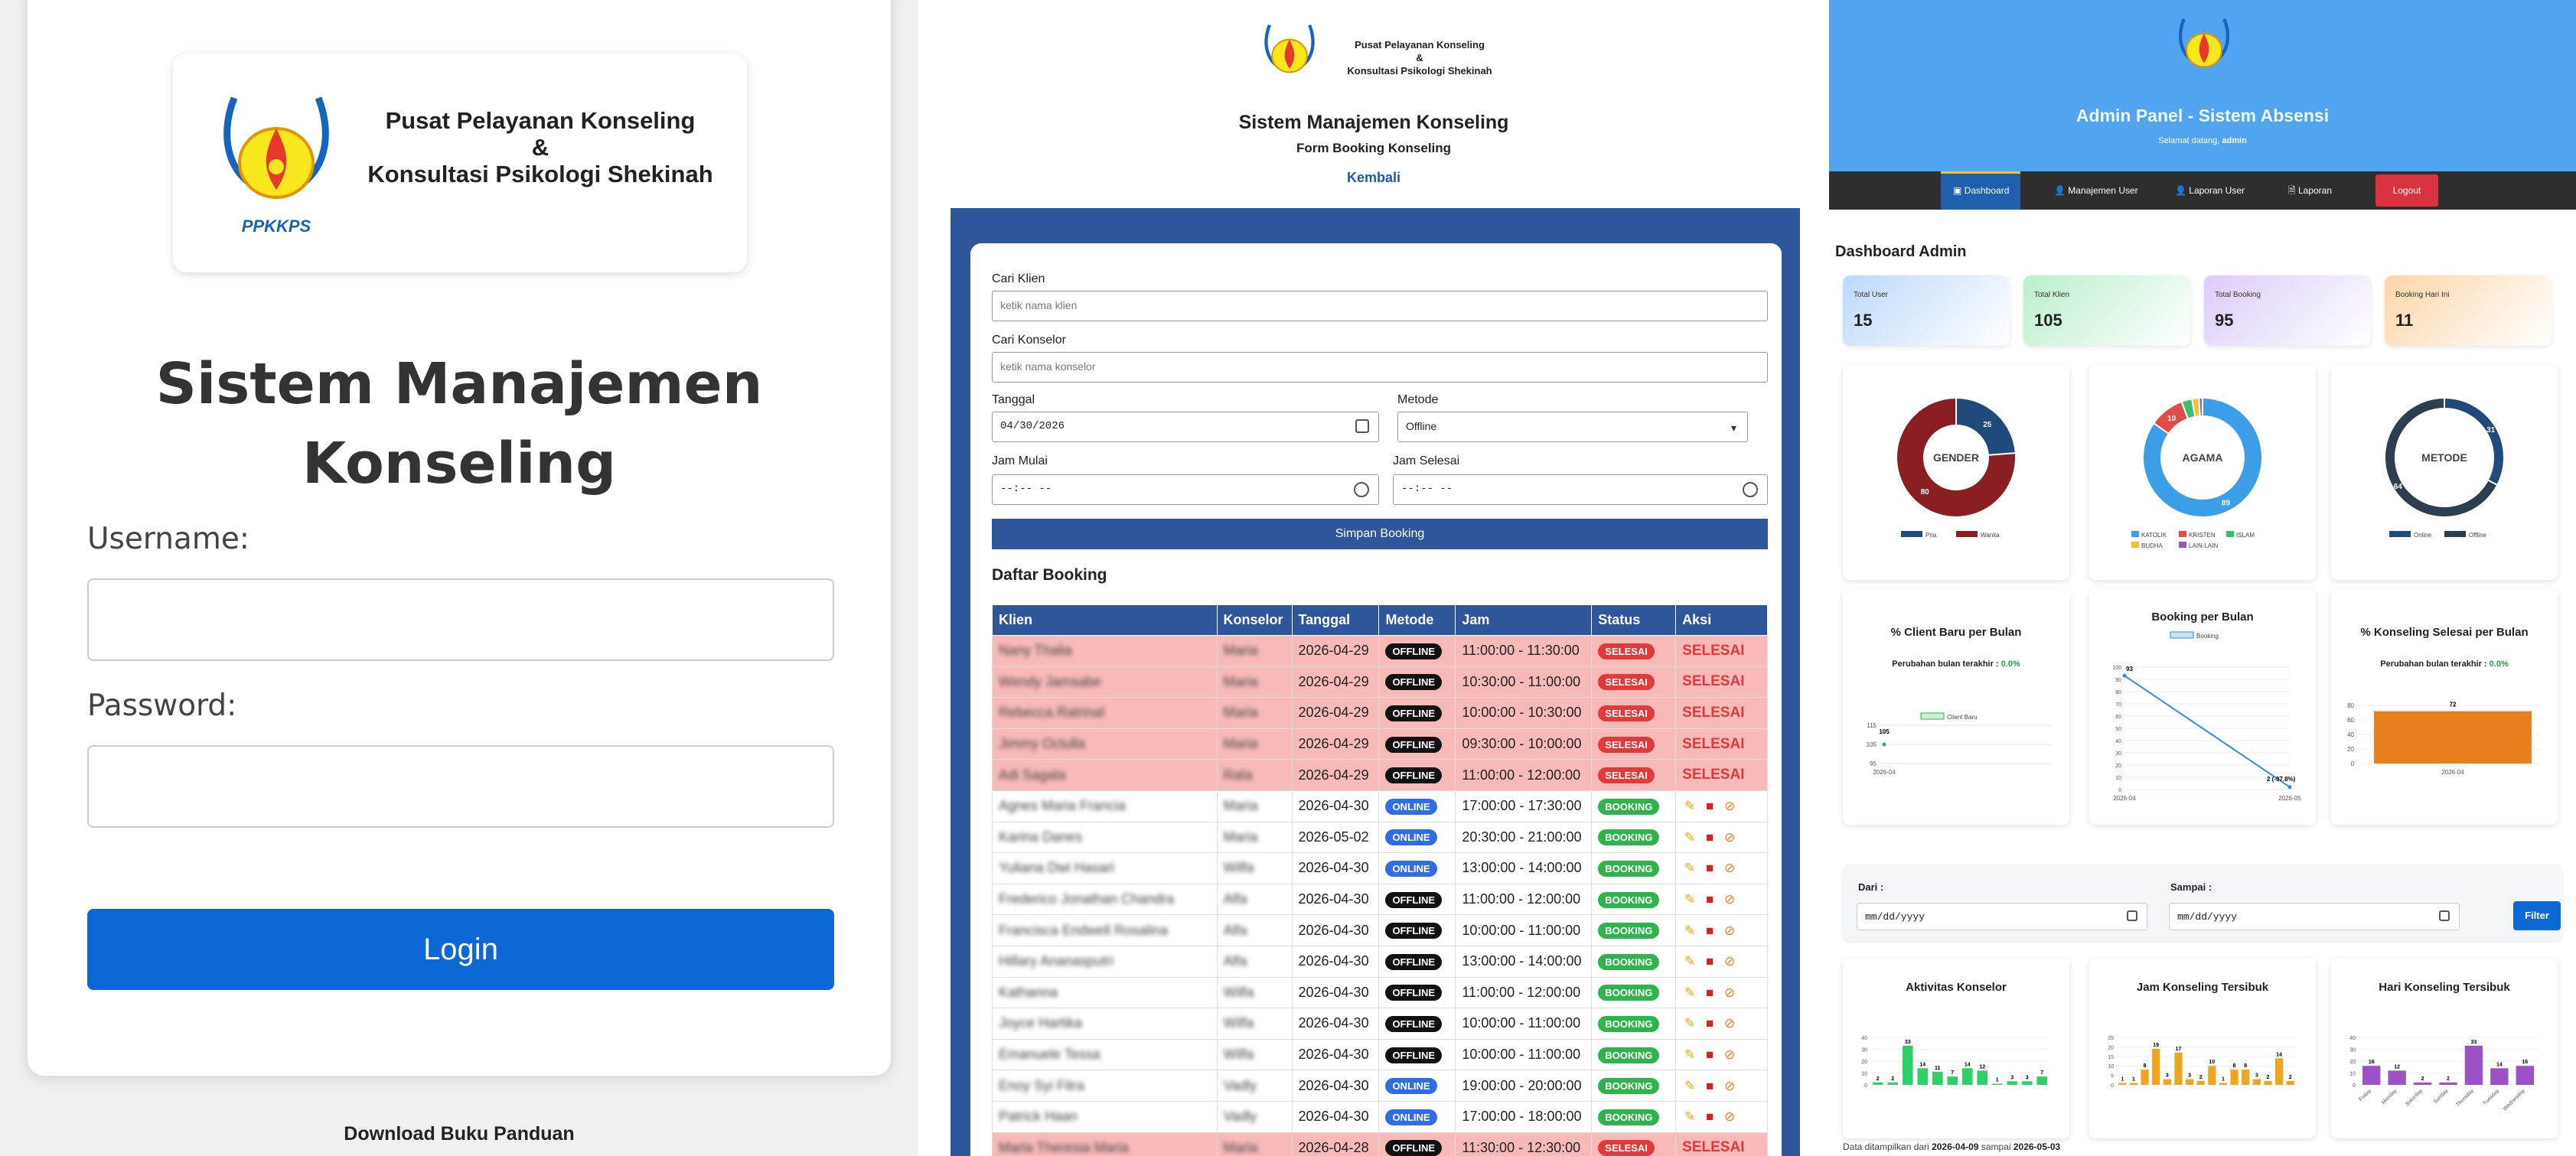 This screenshot has width=2576, height=1156. Describe the element at coordinates (459, 1134) in the screenshot. I see `download-guide-link: Download Buku Panduan` at that location.